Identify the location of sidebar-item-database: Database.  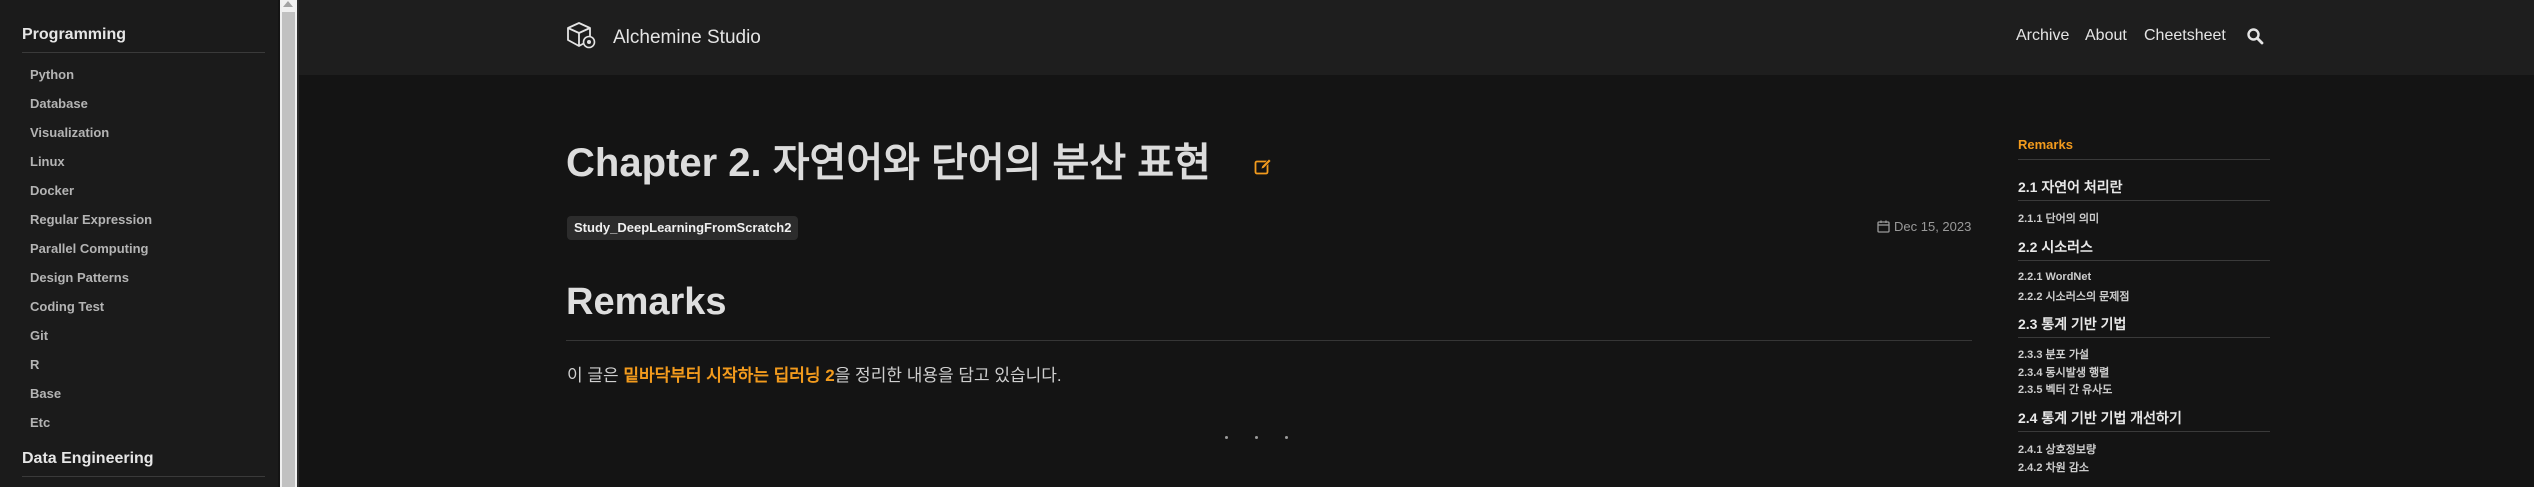
(59, 103).